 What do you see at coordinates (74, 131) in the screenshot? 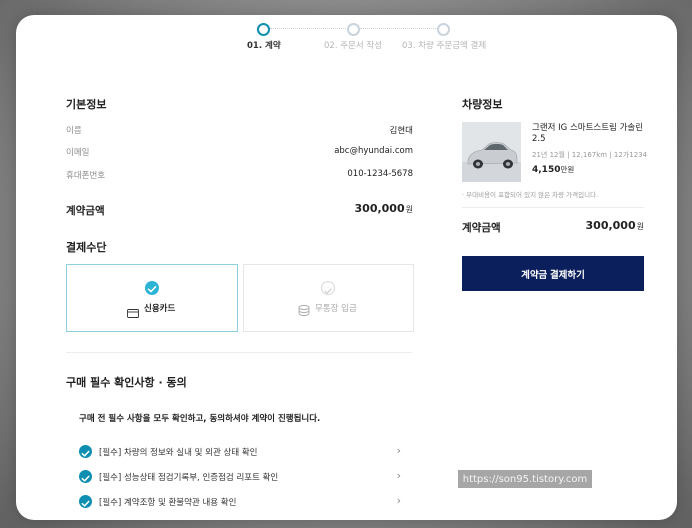
I see `name-label: 이름` at bounding box center [74, 131].